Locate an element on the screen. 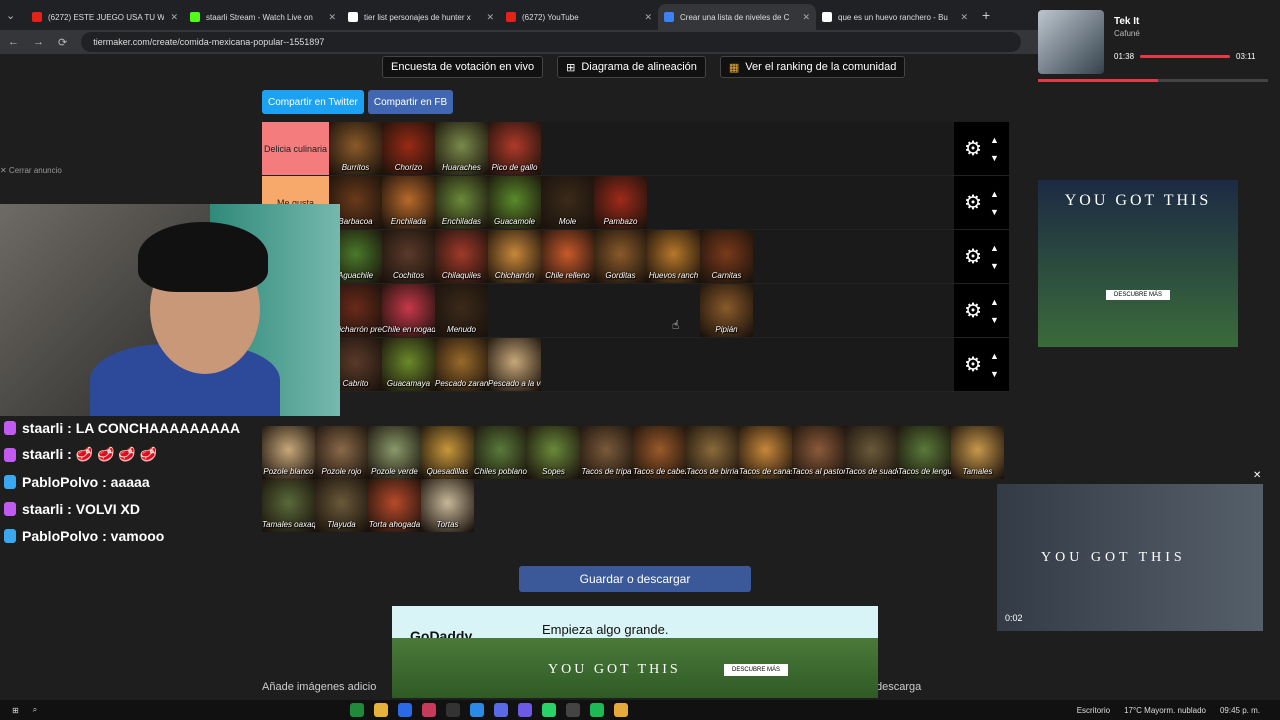 Image resolution: width=1280 pixels, height=720 pixels. food-item: Carnitas is located at coordinates (726, 256).